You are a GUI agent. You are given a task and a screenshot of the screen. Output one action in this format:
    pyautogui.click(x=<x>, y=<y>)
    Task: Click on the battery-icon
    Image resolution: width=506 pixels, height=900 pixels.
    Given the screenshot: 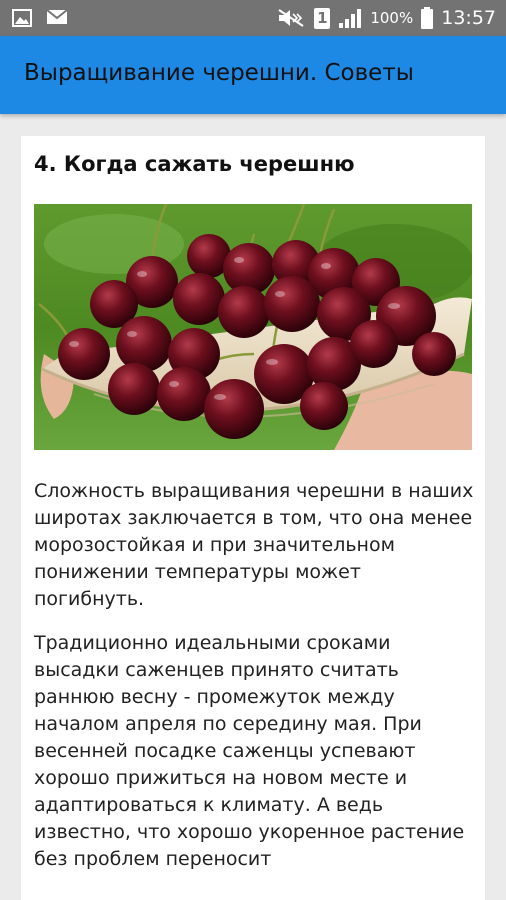 What is the action you would take?
    pyautogui.click(x=427, y=18)
    